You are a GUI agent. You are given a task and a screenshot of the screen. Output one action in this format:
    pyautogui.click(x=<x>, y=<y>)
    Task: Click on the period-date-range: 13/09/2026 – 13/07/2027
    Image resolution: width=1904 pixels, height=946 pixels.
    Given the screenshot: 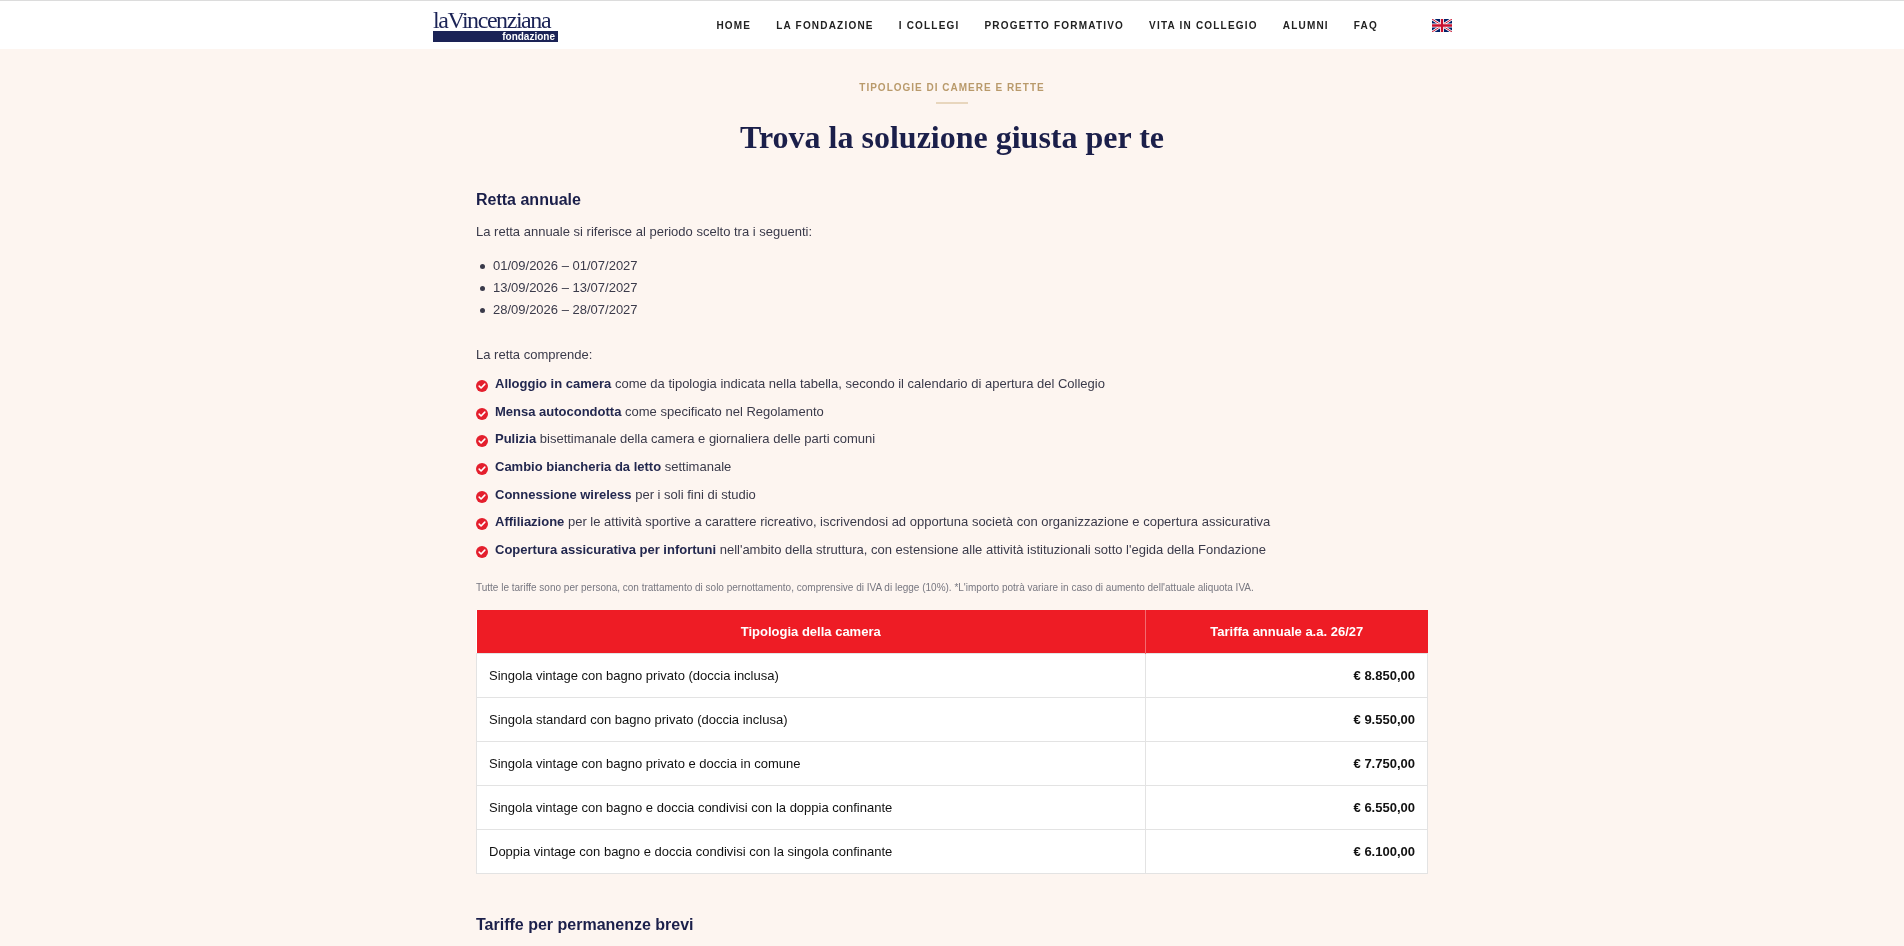 What is the action you would take?
    pyautogui.click(x=565, y=288)
    